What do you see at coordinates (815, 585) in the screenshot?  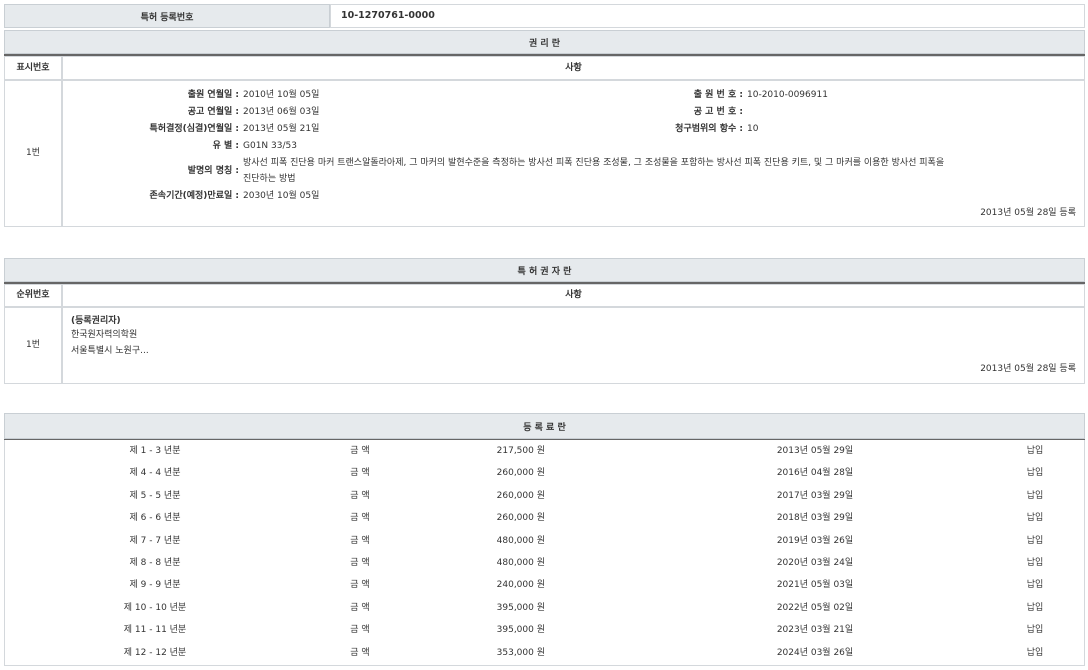 I see `fee-date: 2021년 05월 03일` at bounding box center [815, 585].